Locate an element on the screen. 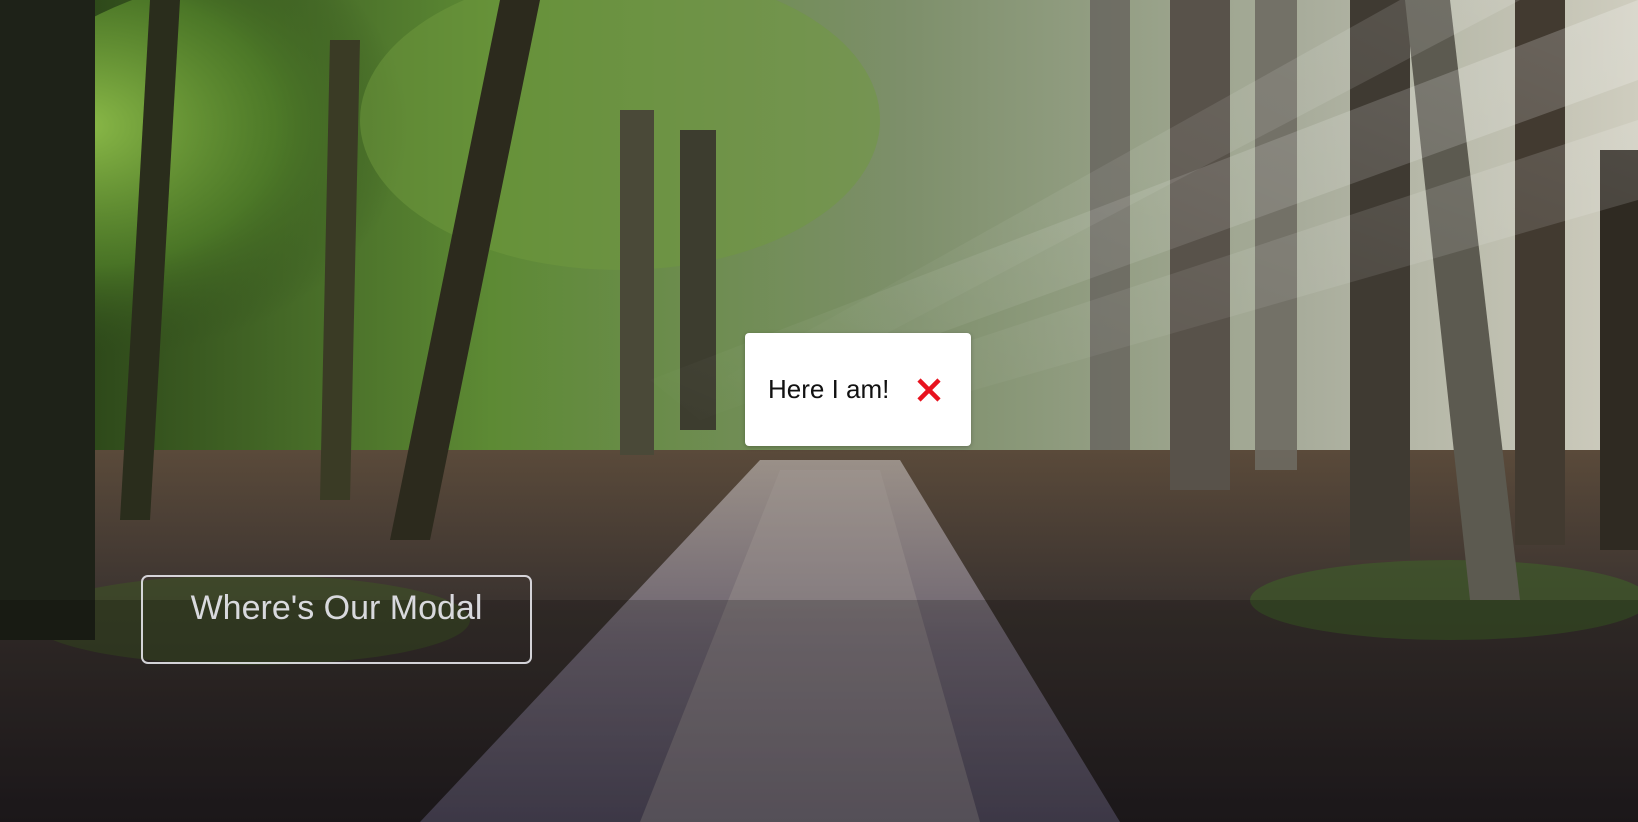 This screenshot has height=822, width=1638. modal-dialog: Here I am! is located at coordinates (858, 389).